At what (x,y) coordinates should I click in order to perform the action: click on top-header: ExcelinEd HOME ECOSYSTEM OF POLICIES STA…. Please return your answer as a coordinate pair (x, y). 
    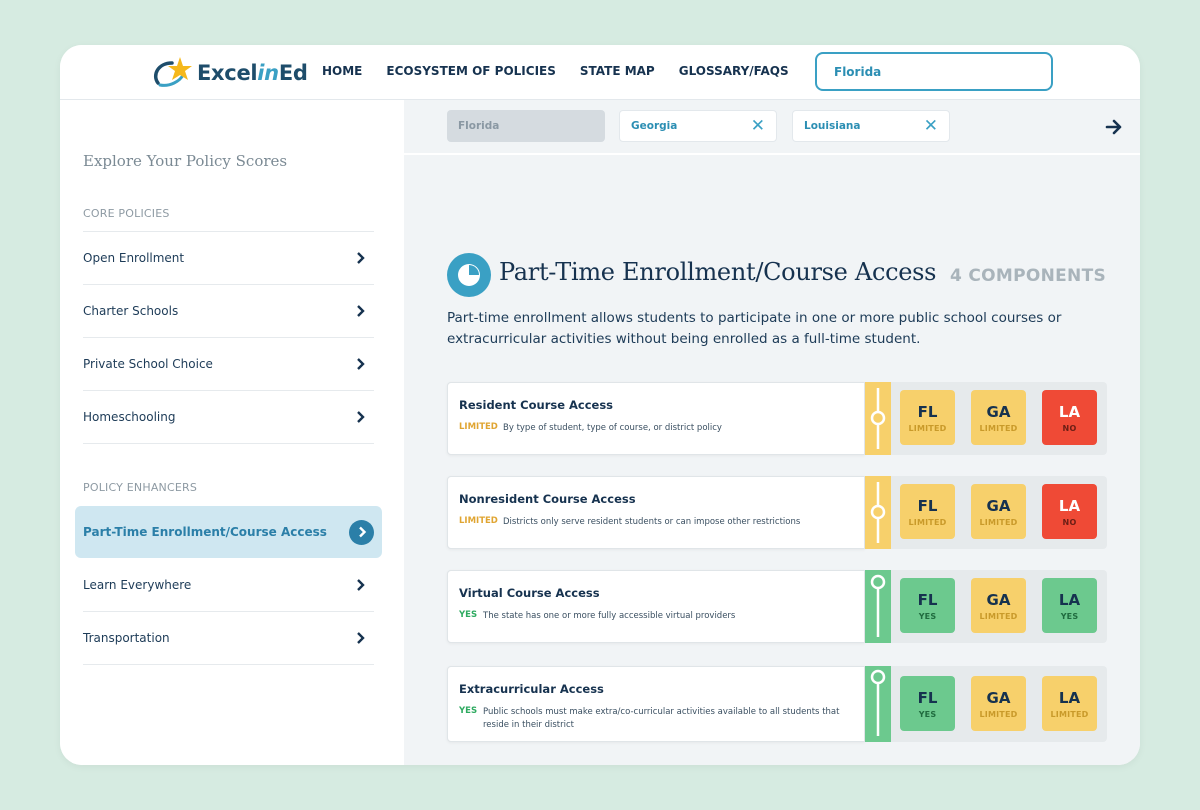
    Looking at the image, I should click on (600, 72).